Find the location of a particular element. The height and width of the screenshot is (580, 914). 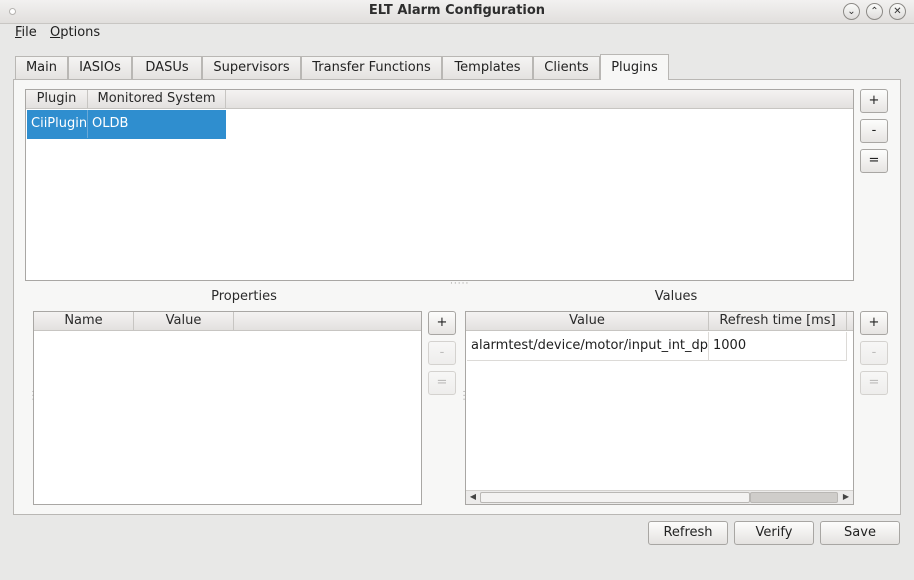

tab-supervisors: Supervisors is located at coordinates (251, 67).